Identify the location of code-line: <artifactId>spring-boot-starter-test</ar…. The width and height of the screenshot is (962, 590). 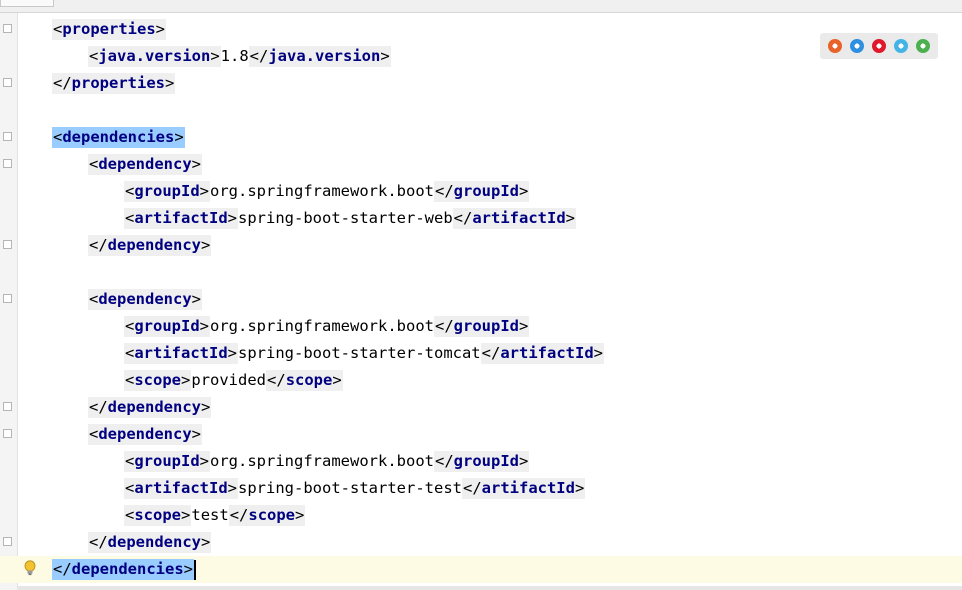
(481, 488).